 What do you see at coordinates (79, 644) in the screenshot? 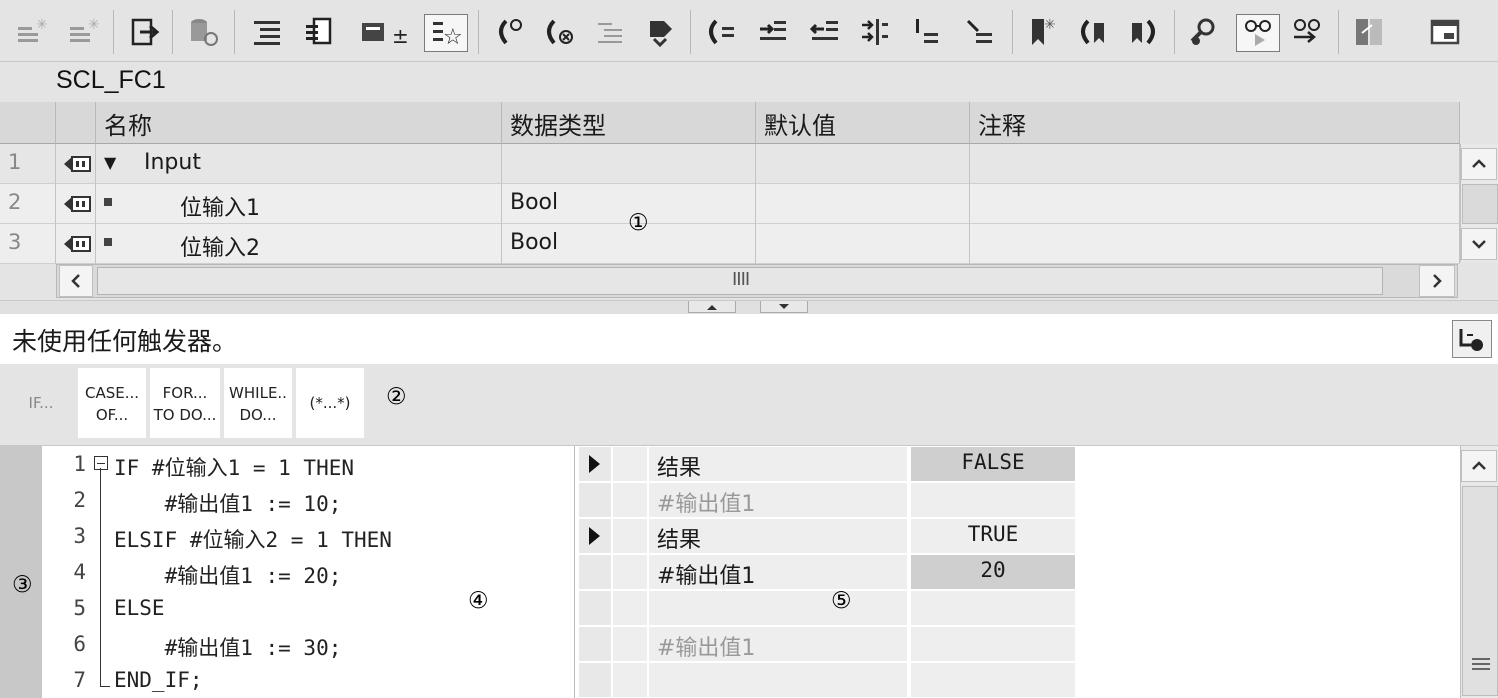
I see `line-number: 6` at bounding box center [79, 644].